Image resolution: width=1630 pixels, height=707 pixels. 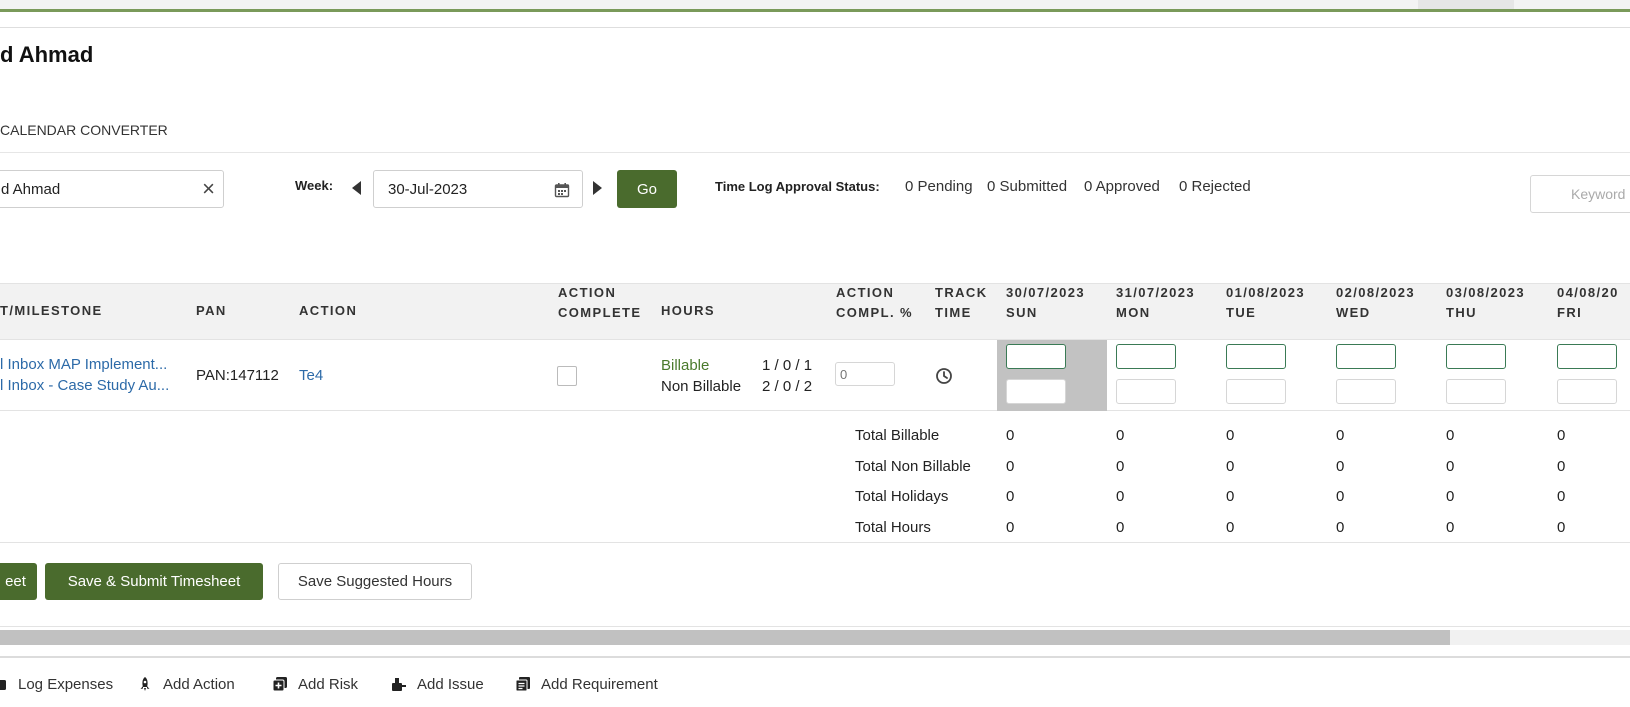 I want to click on header-day-date: 01/08/2023, so click(x=1266, y=292).